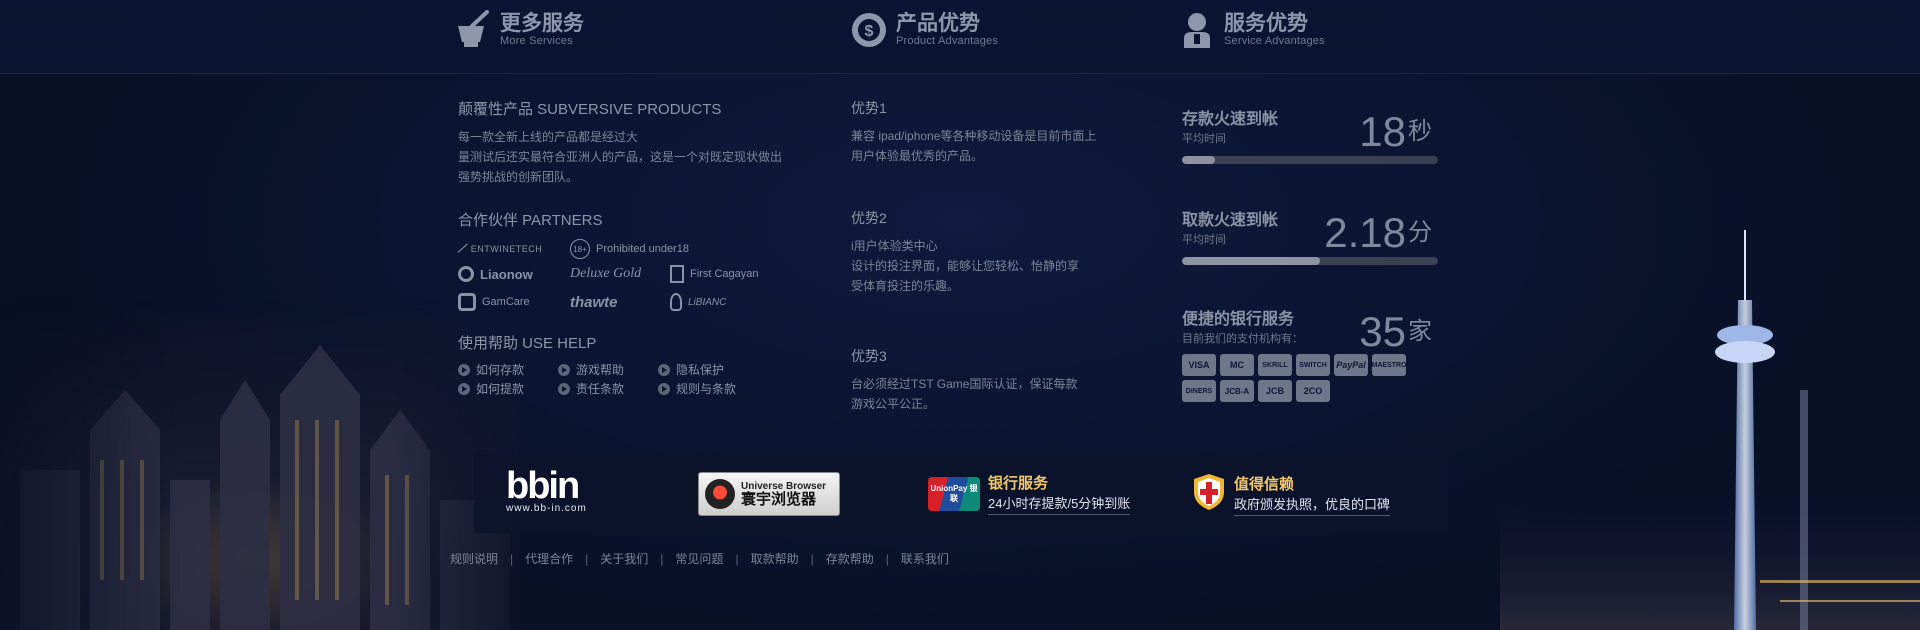  Describe the element at coordinates (938, 23) in the screenshot. I see `product-advantages-title: 产品优势` at that location.